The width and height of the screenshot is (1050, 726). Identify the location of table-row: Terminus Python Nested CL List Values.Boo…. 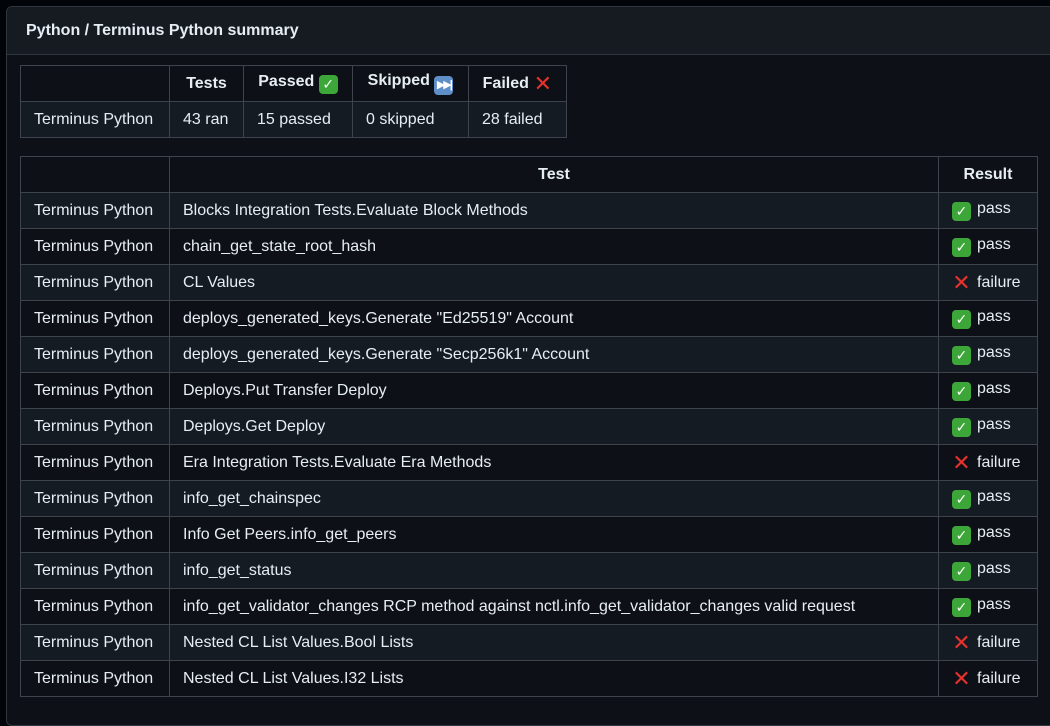
(529, 642).